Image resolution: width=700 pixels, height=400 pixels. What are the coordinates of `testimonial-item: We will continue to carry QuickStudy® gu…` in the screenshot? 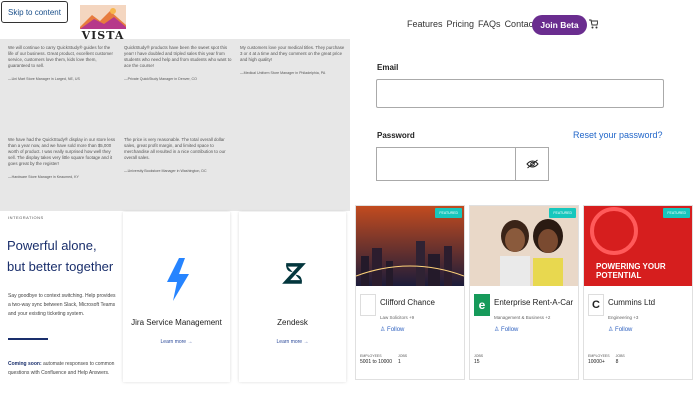 It's located at (62, 63).